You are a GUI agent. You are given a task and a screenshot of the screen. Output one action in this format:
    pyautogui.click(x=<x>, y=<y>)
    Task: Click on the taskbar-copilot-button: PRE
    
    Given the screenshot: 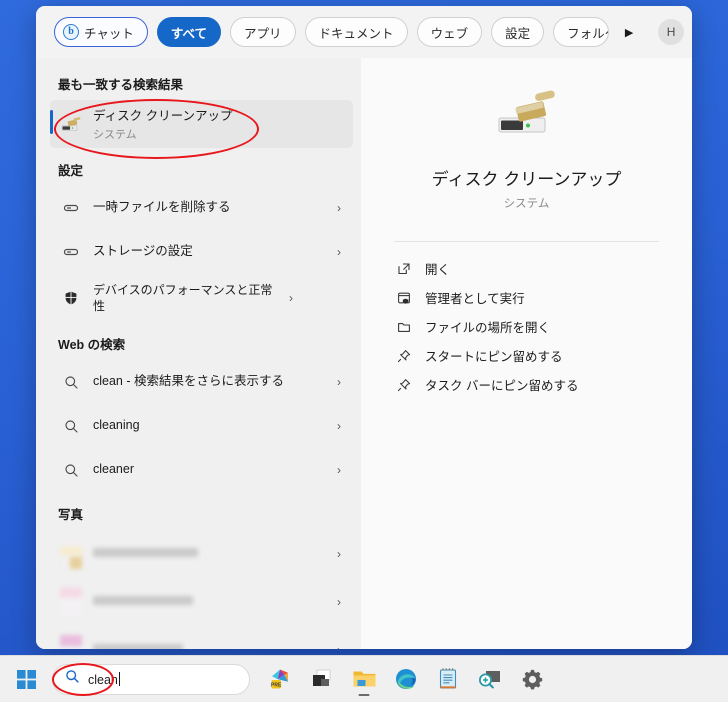 What is the action you would take?
    pyautogui.click(x=280, y=679)
    